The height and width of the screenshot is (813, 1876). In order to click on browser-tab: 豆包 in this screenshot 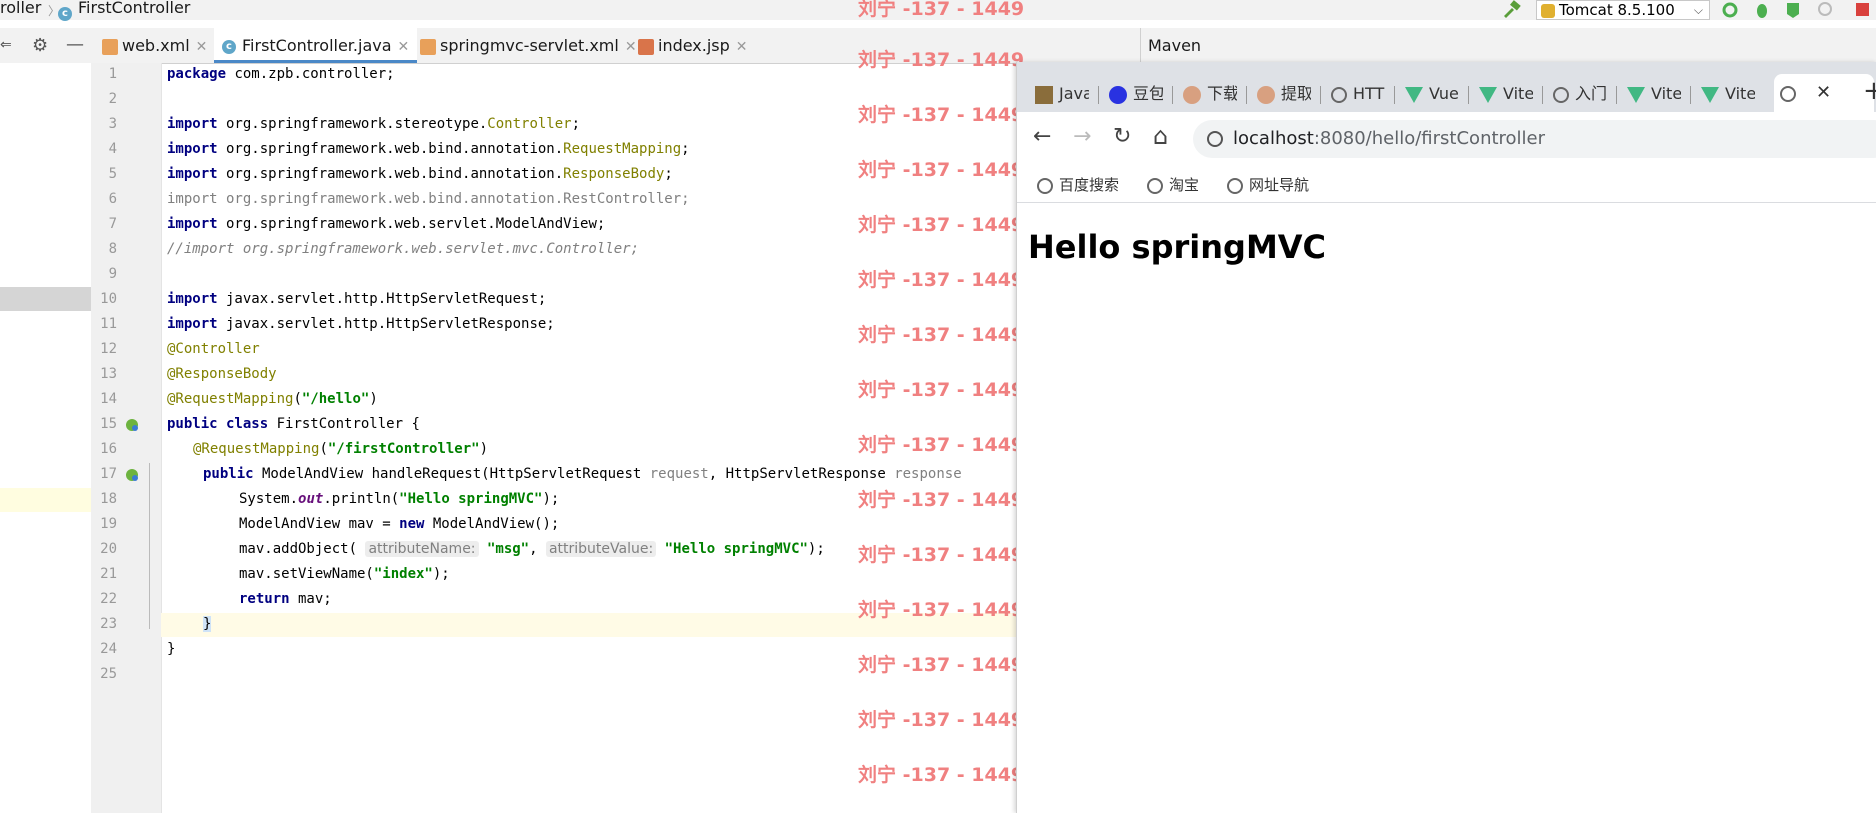, I will do `click(1136, 94)`.